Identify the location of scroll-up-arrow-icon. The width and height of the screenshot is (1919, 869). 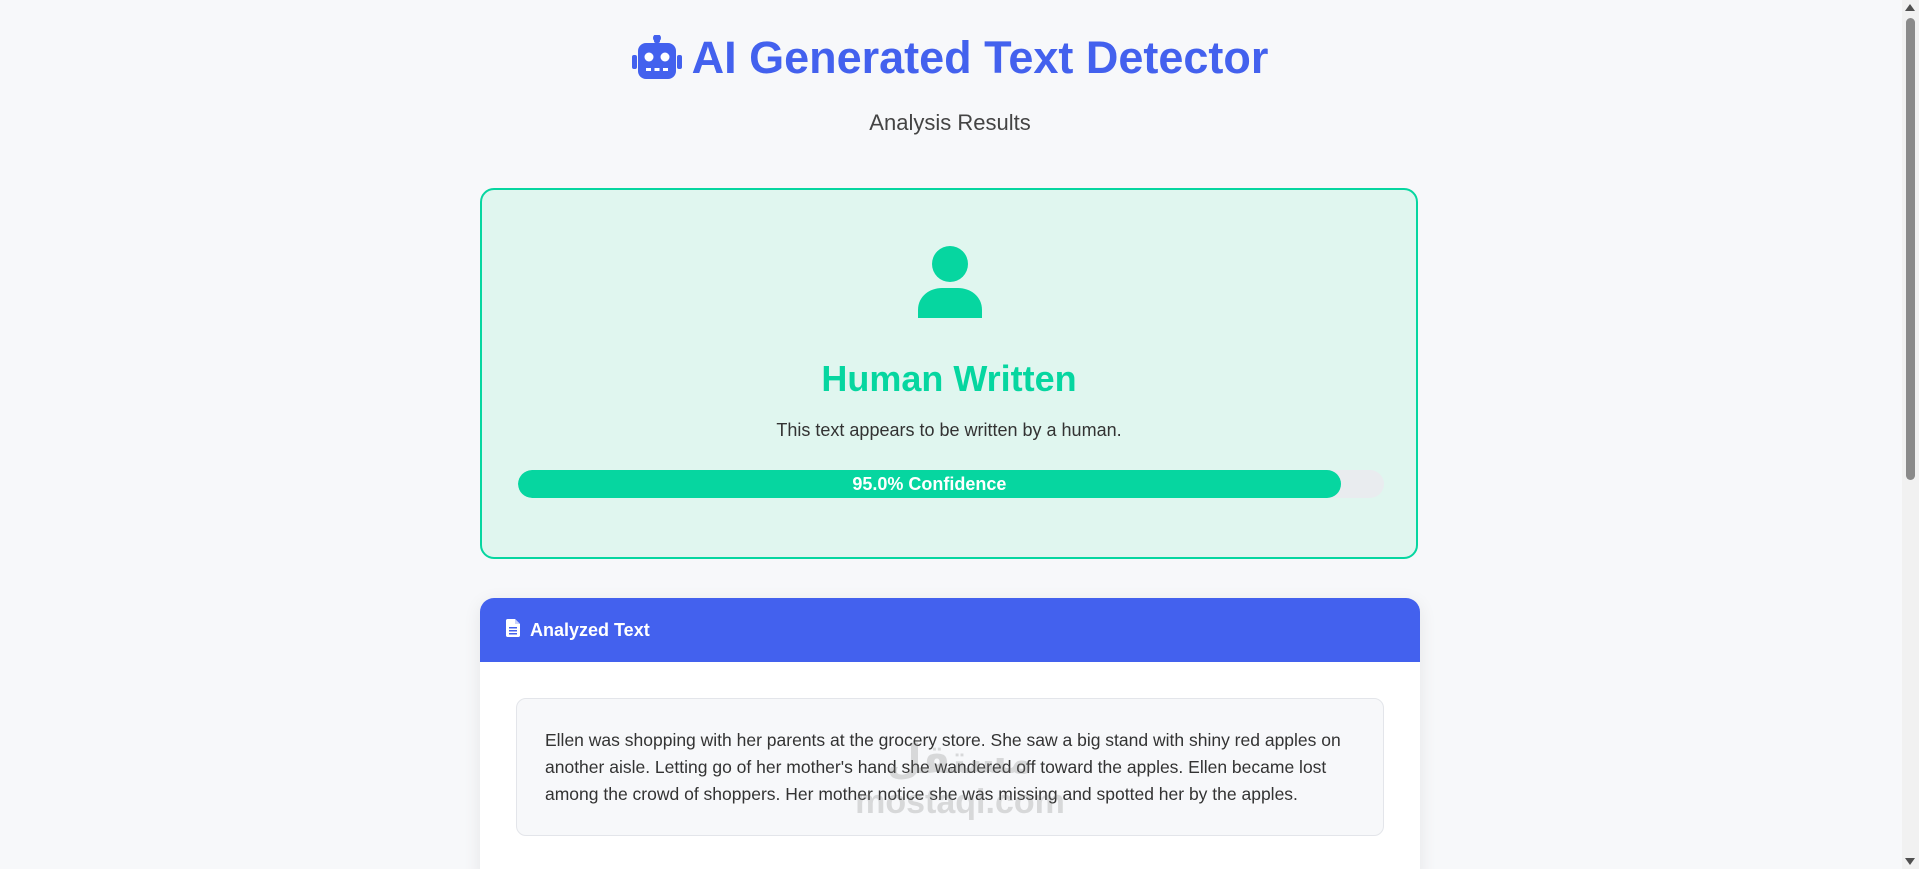
(1910, 7).